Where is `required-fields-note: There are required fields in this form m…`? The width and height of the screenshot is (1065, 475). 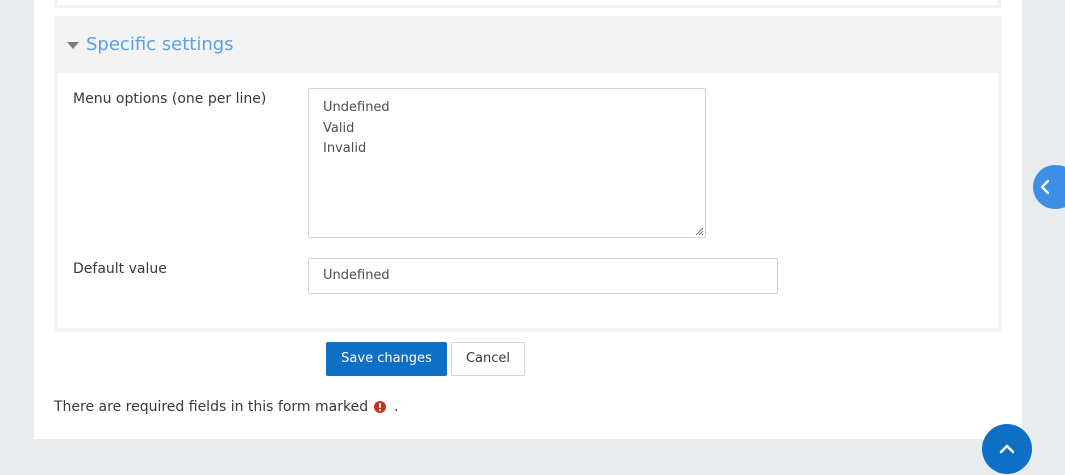
required-fields-note: There are required fields in this form m… is located at coordinates (226, 407).